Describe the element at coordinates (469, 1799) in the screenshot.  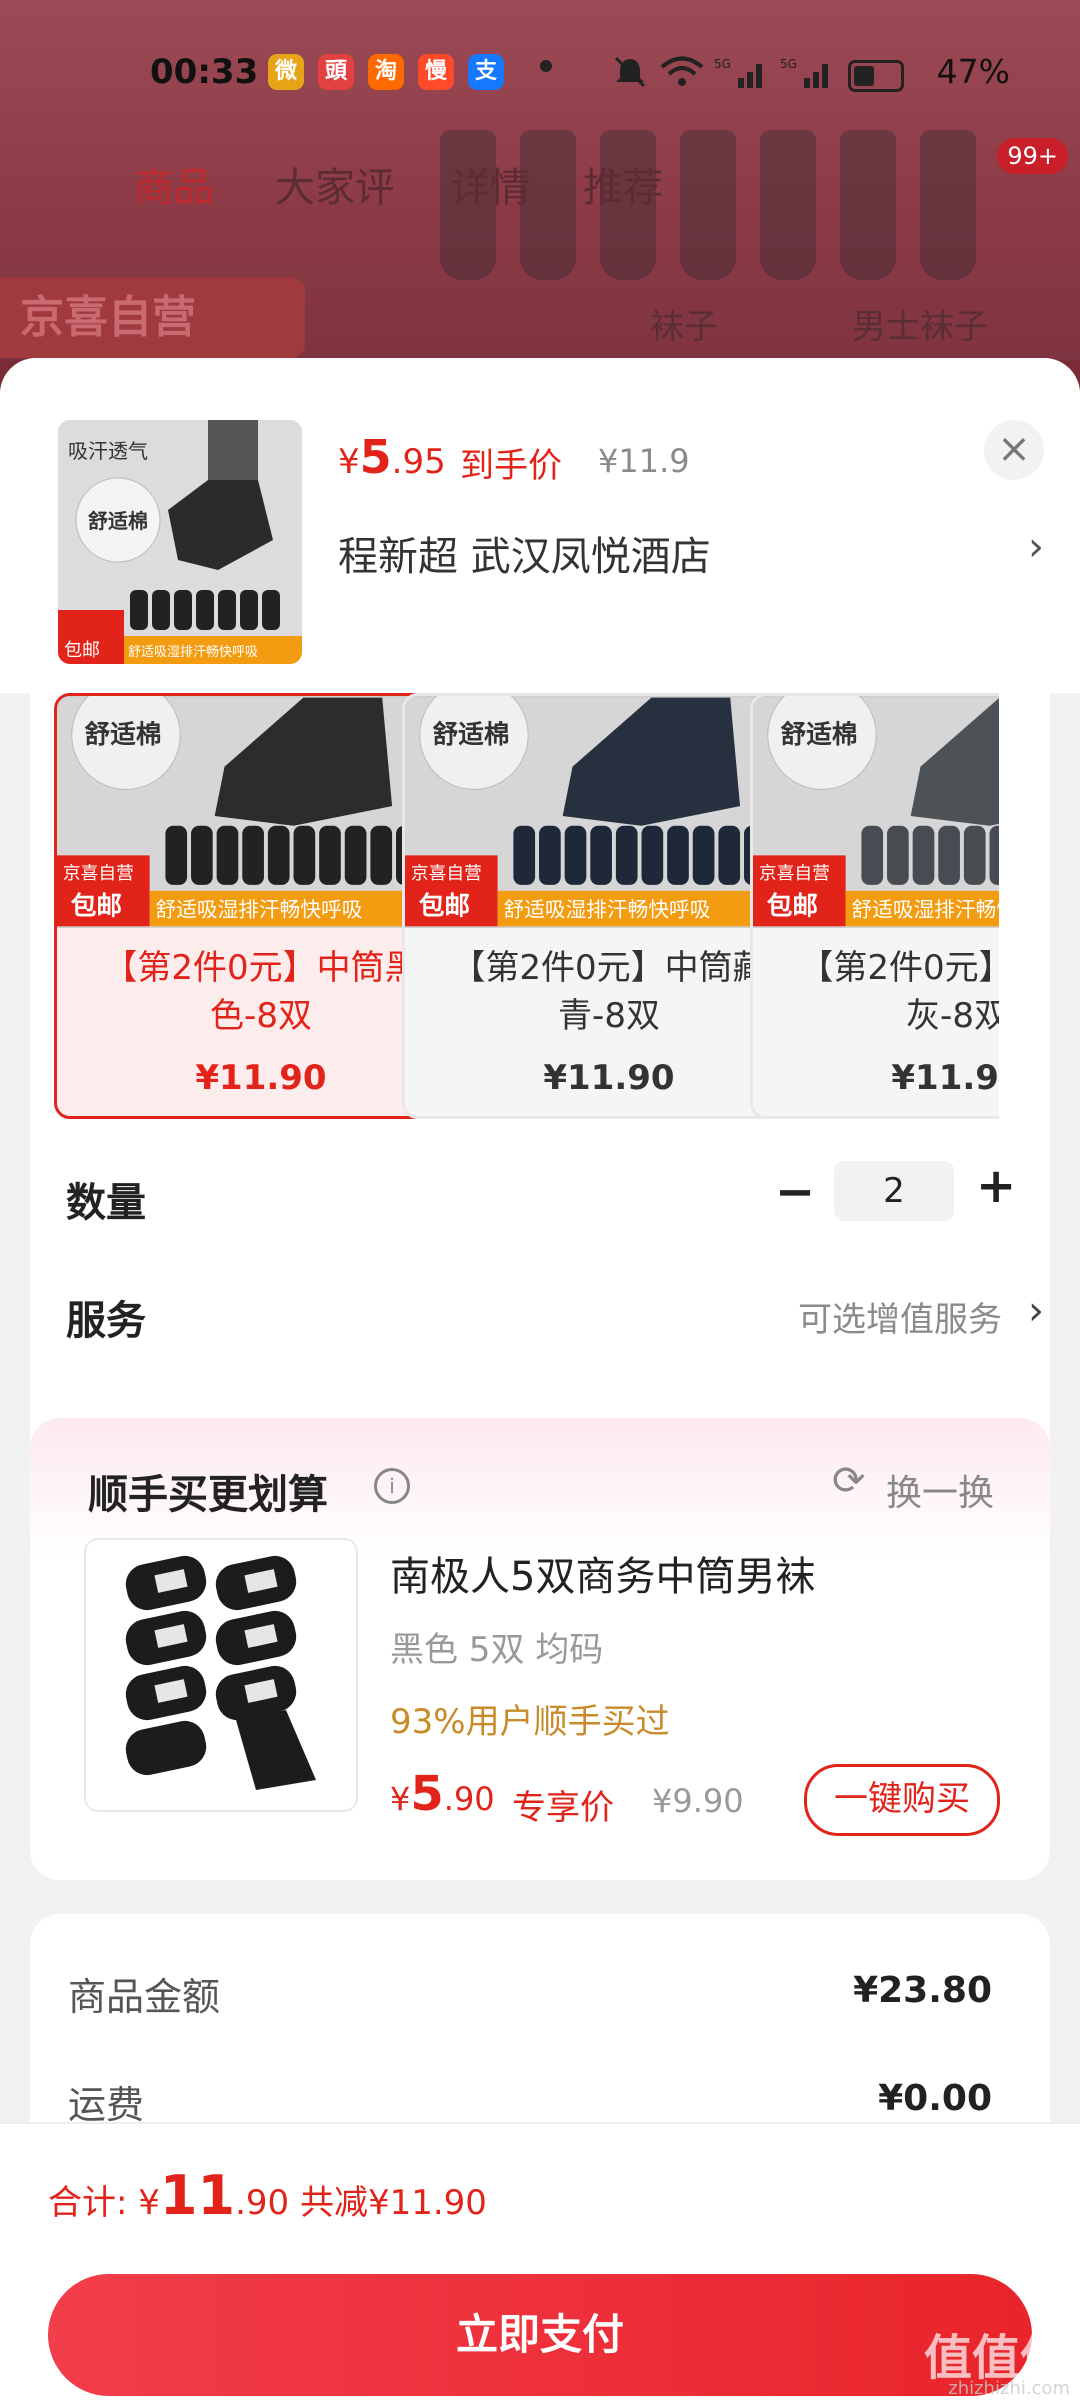
I see `price-decimal: .90` at that location.